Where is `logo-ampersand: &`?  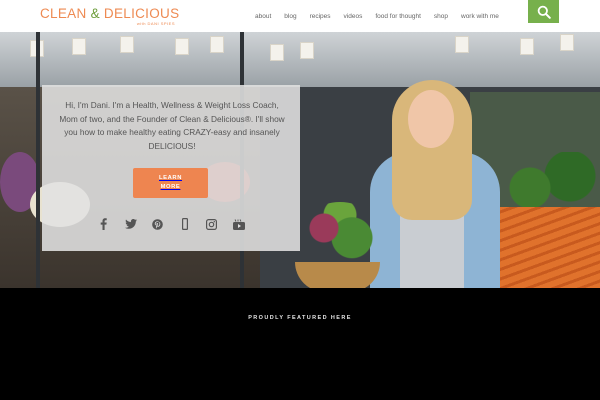
logo-ampersand: & is located at coordinates (95, 13).